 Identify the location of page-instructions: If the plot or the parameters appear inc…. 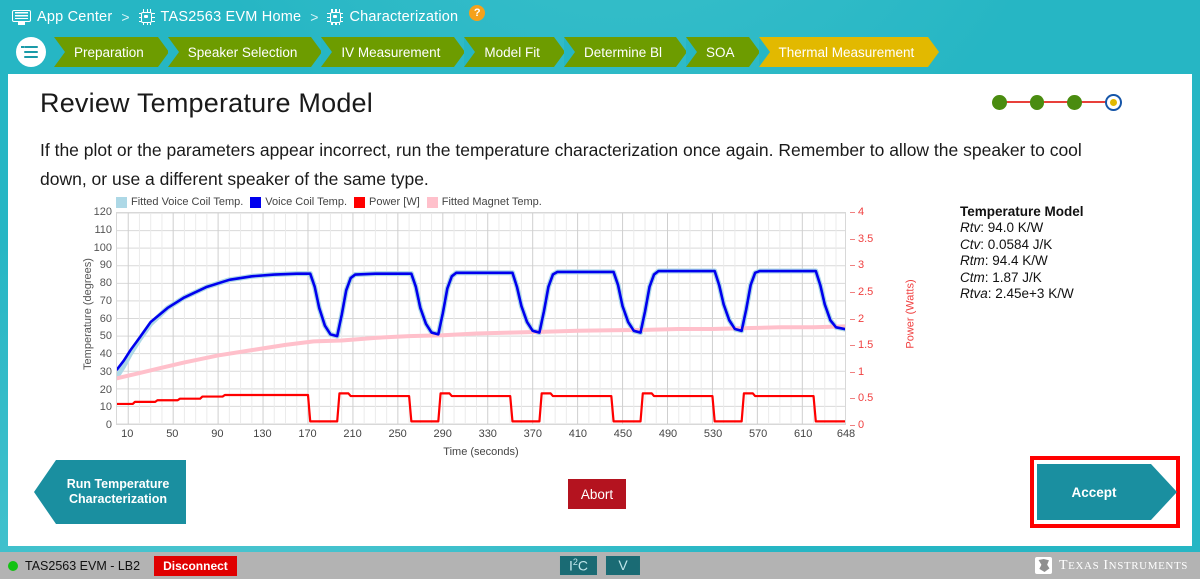
(561, 164).